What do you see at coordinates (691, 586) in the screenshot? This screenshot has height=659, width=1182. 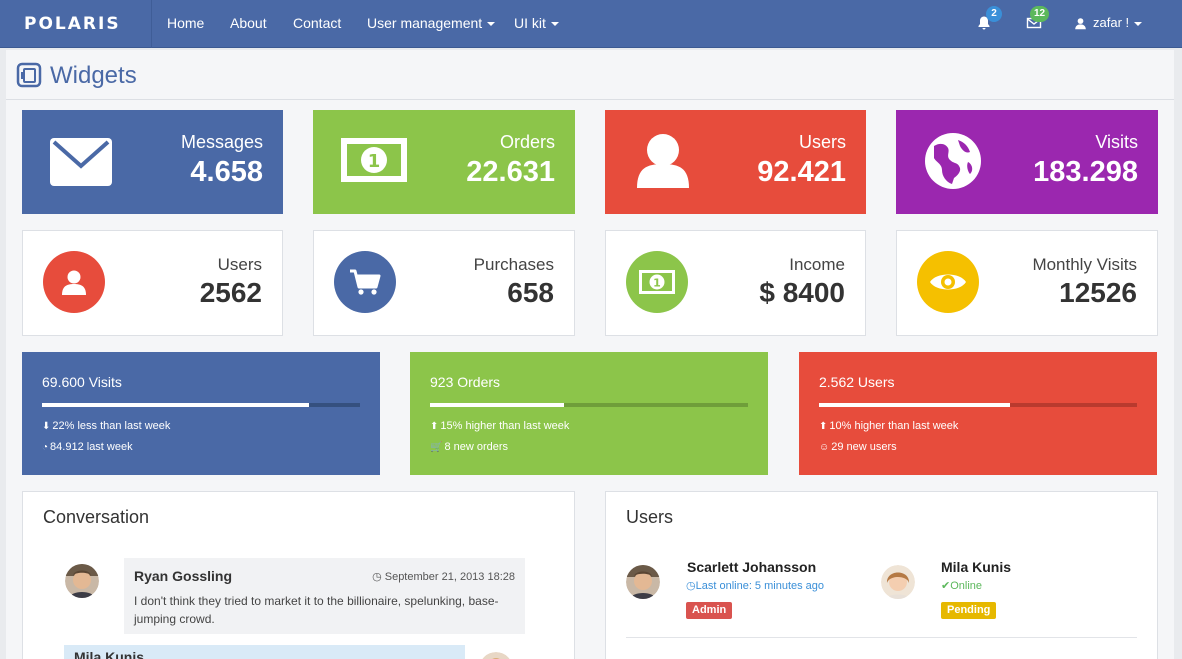 I see `clock-icon: ◷` at bounding box center [691, 586].